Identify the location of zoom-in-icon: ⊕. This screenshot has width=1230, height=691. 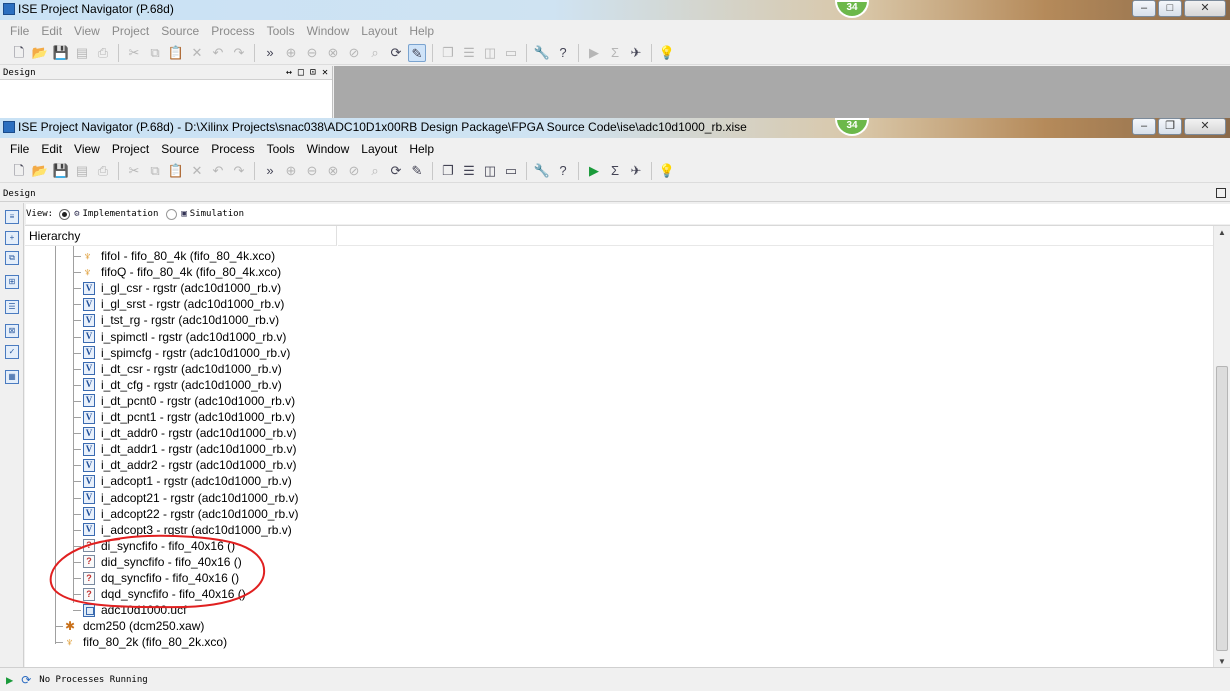
(291, 171).